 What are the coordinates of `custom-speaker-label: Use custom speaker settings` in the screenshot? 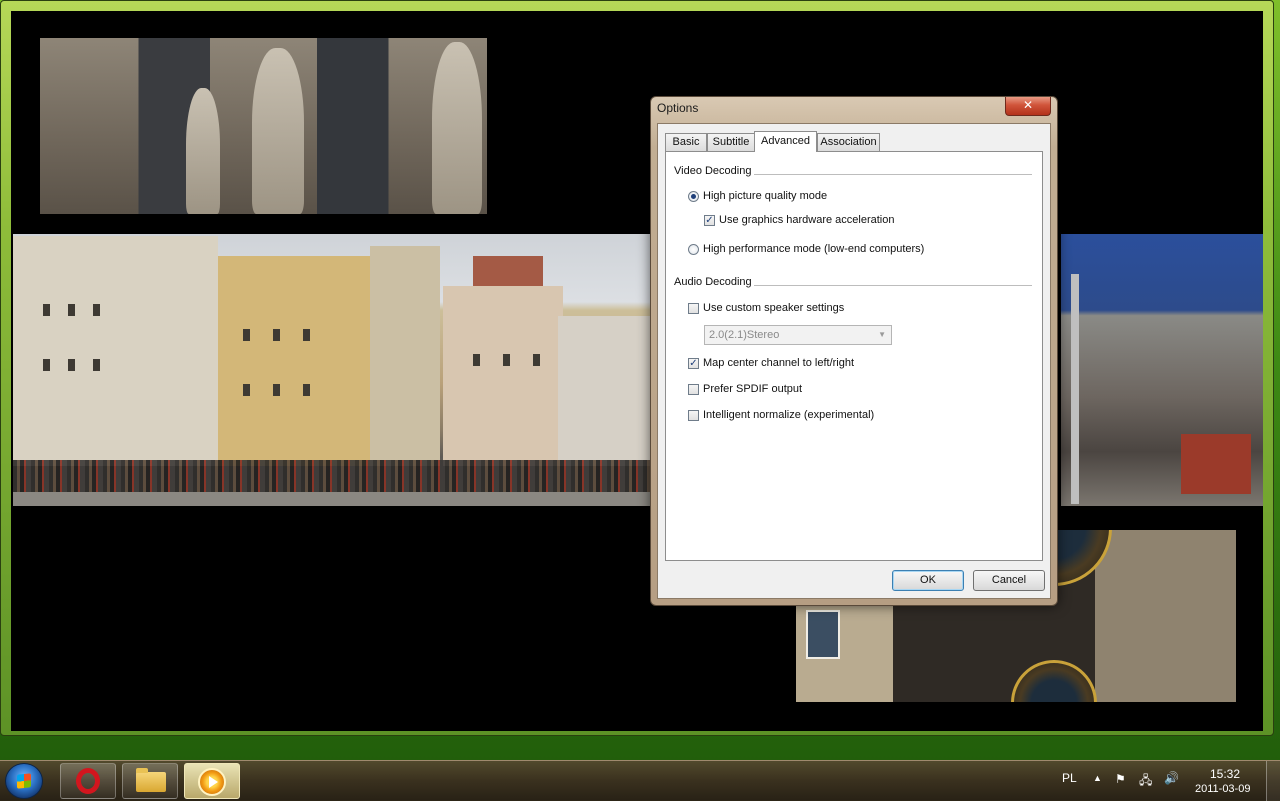 It's located at (774, 308).